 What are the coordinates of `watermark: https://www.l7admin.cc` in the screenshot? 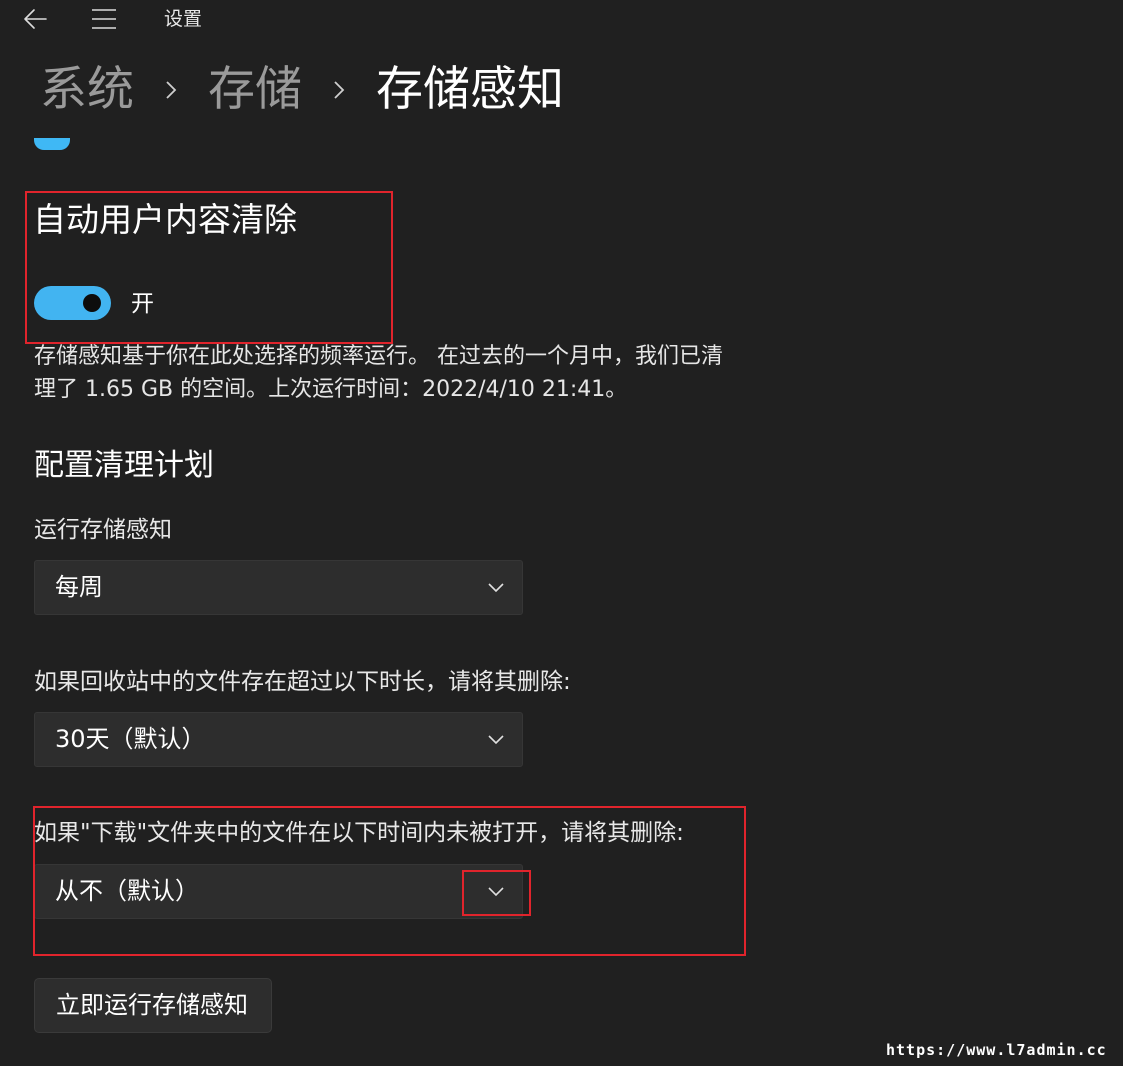 It's located at (996, 1050).